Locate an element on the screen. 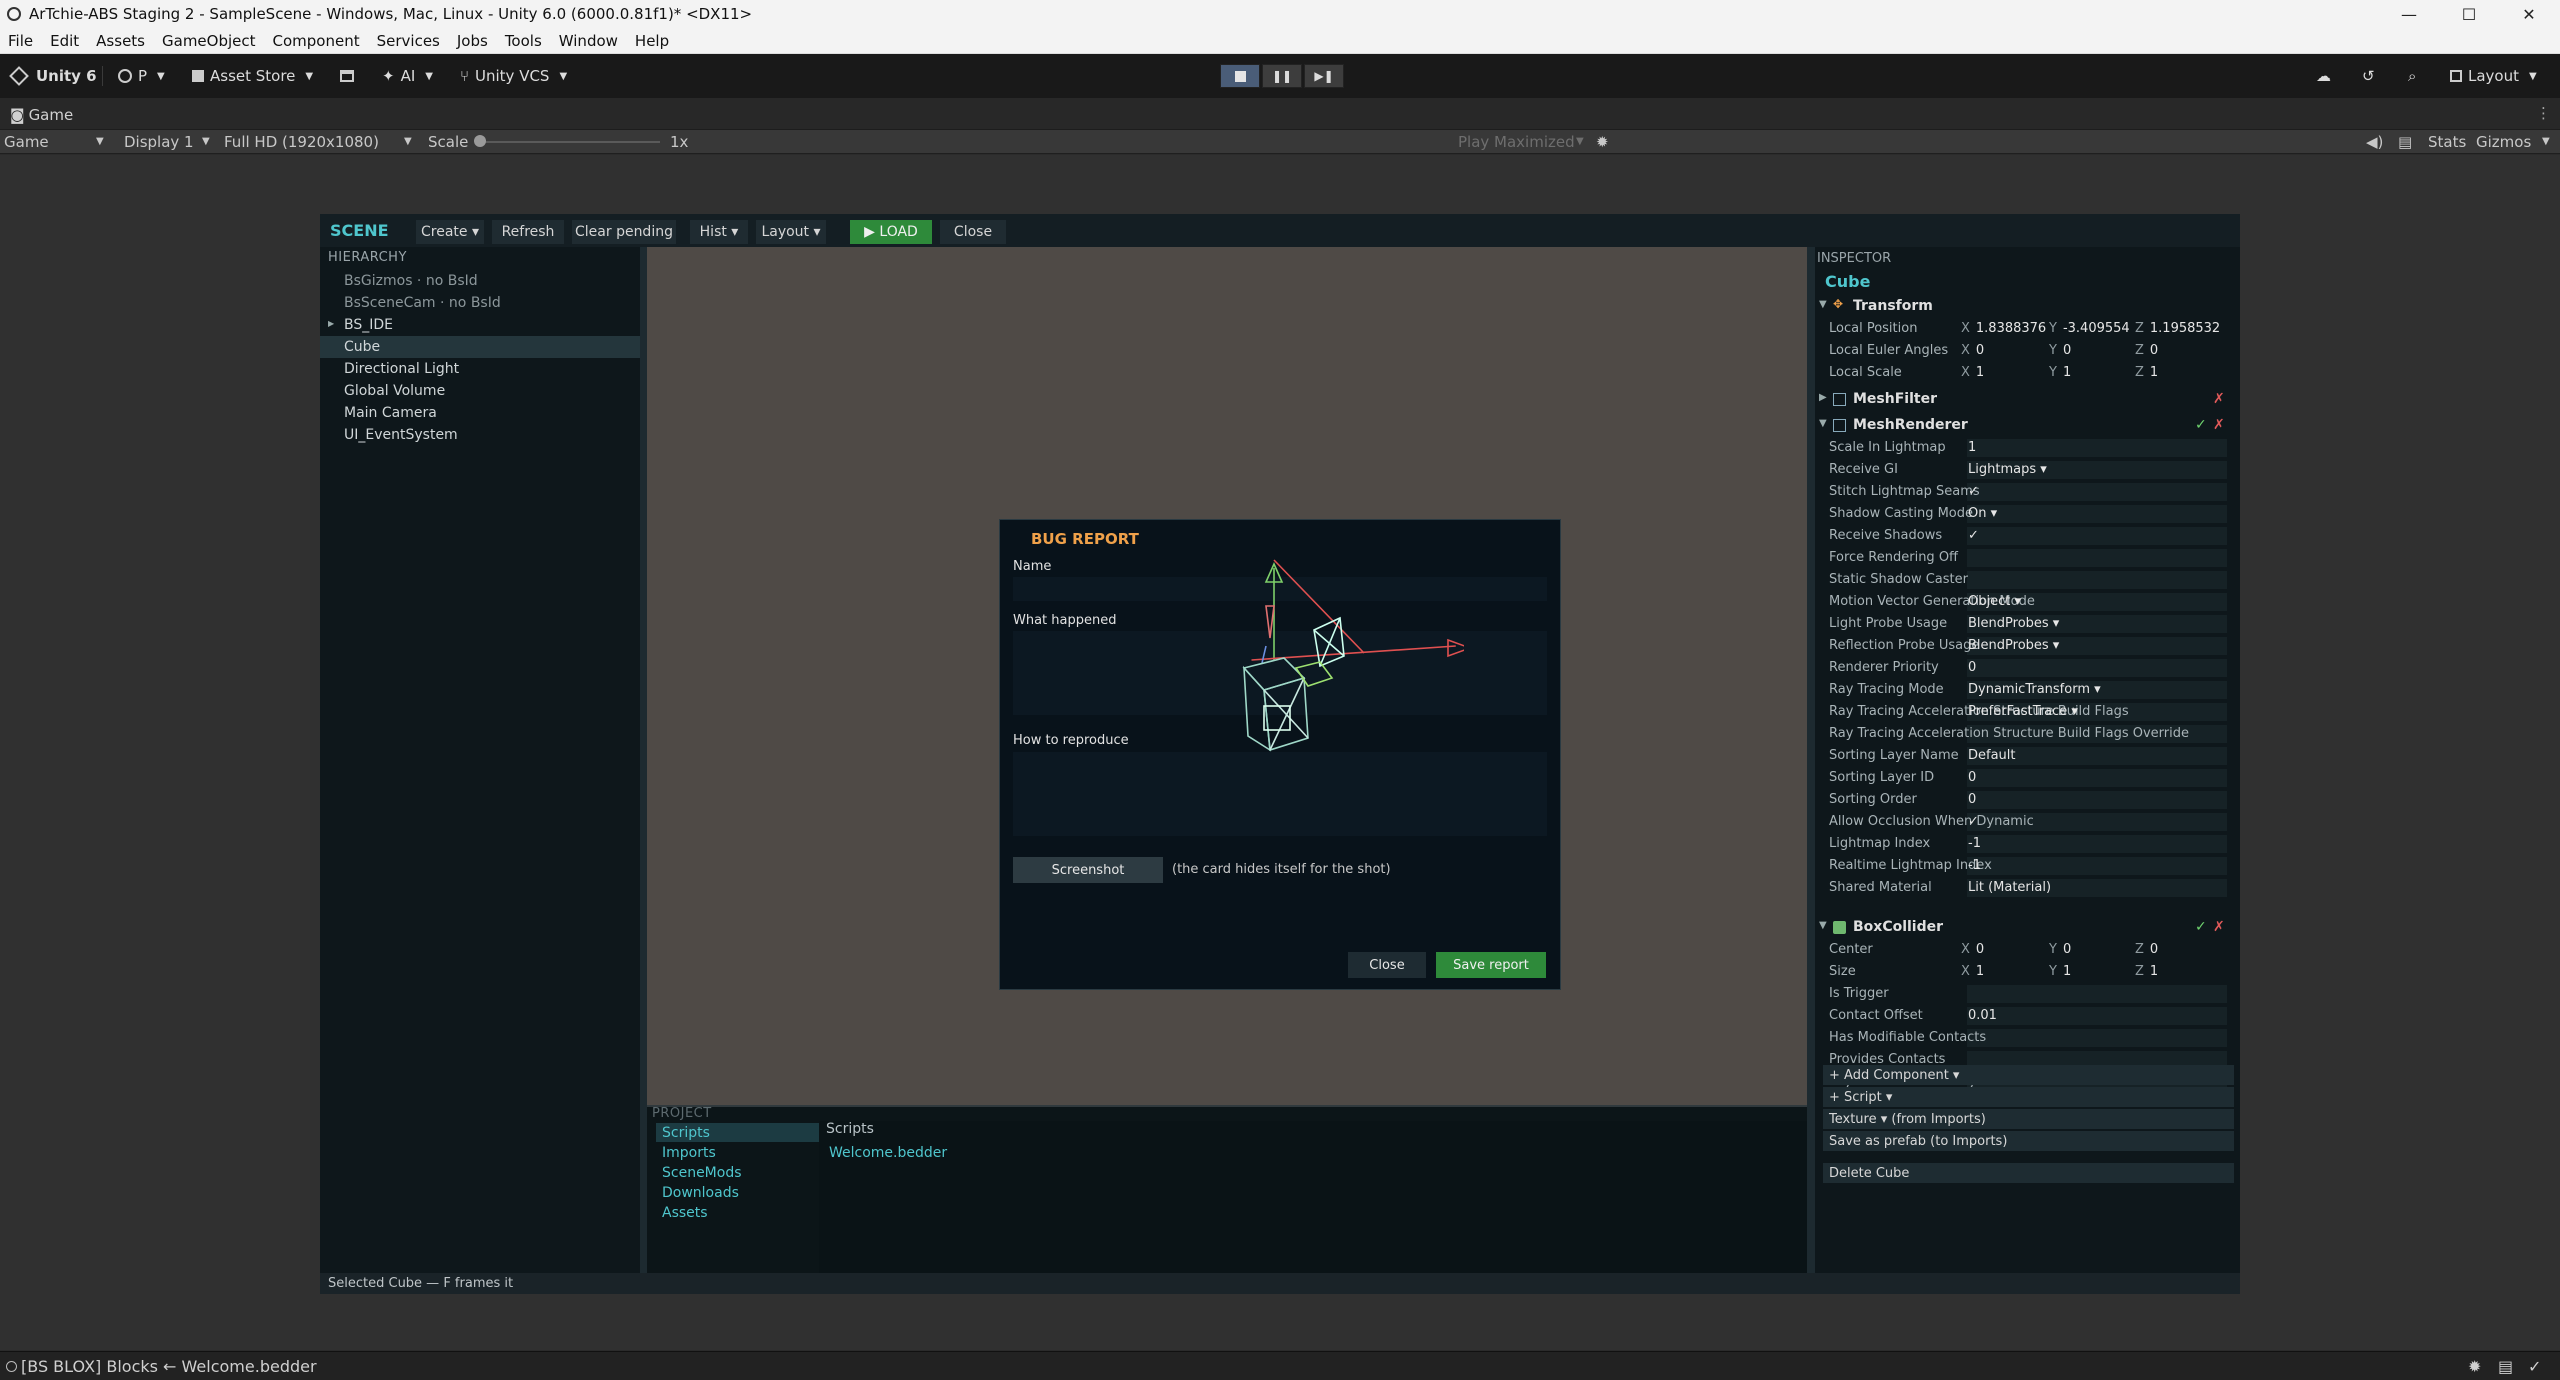 This screenshot has height=1380, width=2560. meshrenderer-row-value: Lit (Material) is located at coordinates (2009, 887).